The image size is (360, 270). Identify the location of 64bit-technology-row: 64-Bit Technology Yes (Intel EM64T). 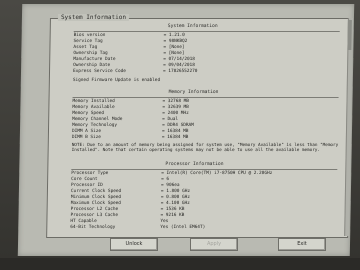
(138, 227).